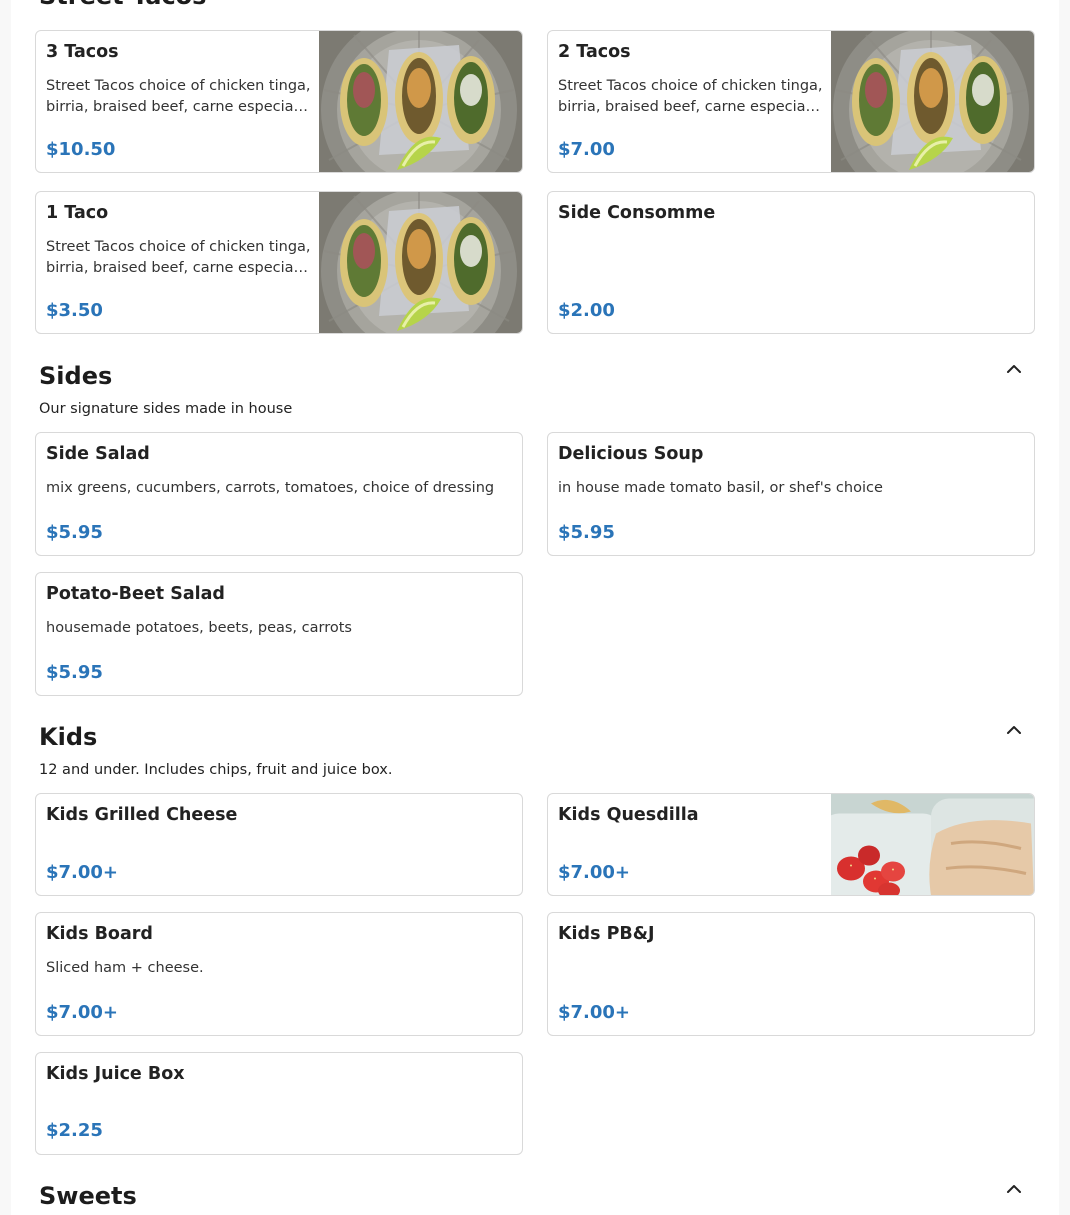 The width and height of the screenshot is (1070, 1215). What do you see at coordinates (628, 815) in the screenshot?
I see `item-name: Kids Quesdilla` at bounding box center [628, 815].